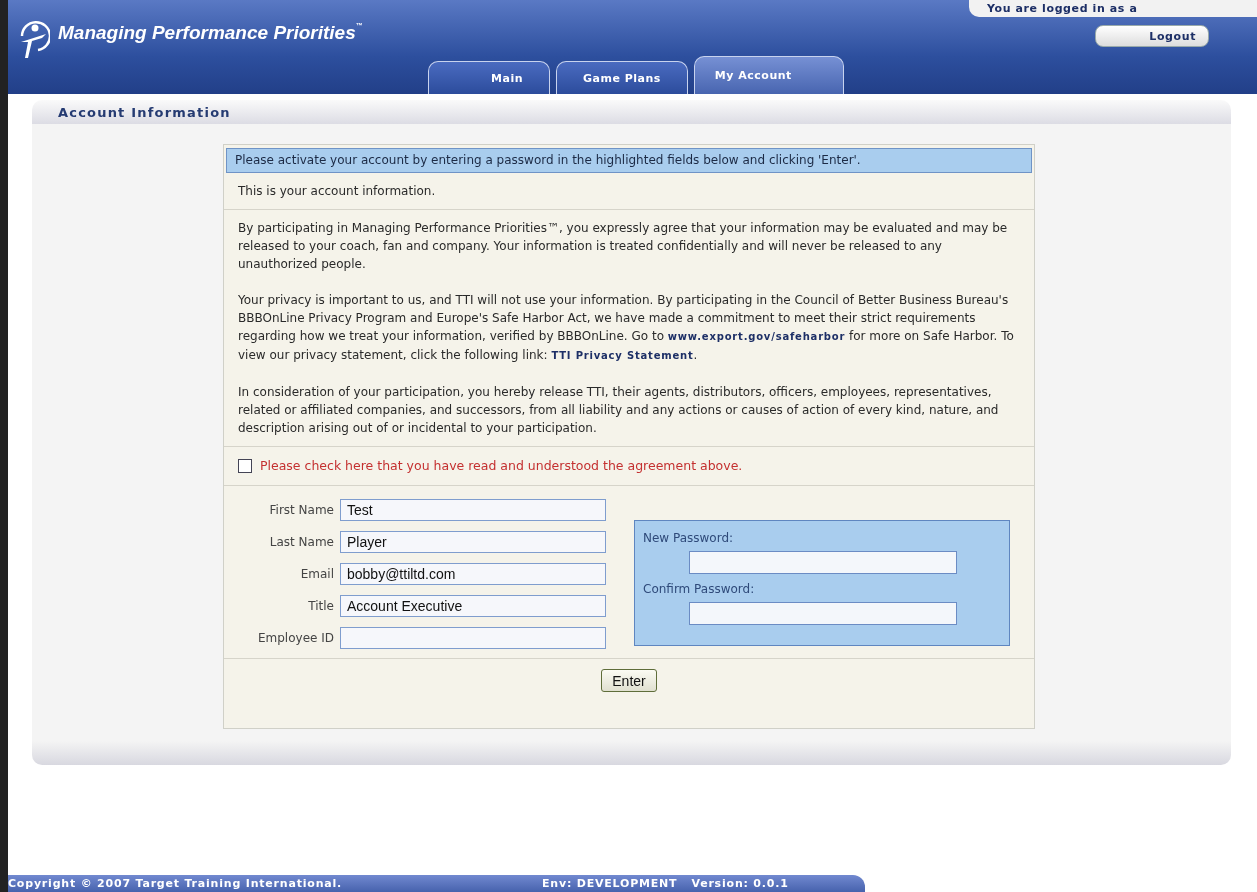 The width and height of the screenshot is (1257, 892). What do you see at coordinates (1113, 8) in the screenshot?
I see `login-status: You are logged in as a` at bounding box center [1113, 8].